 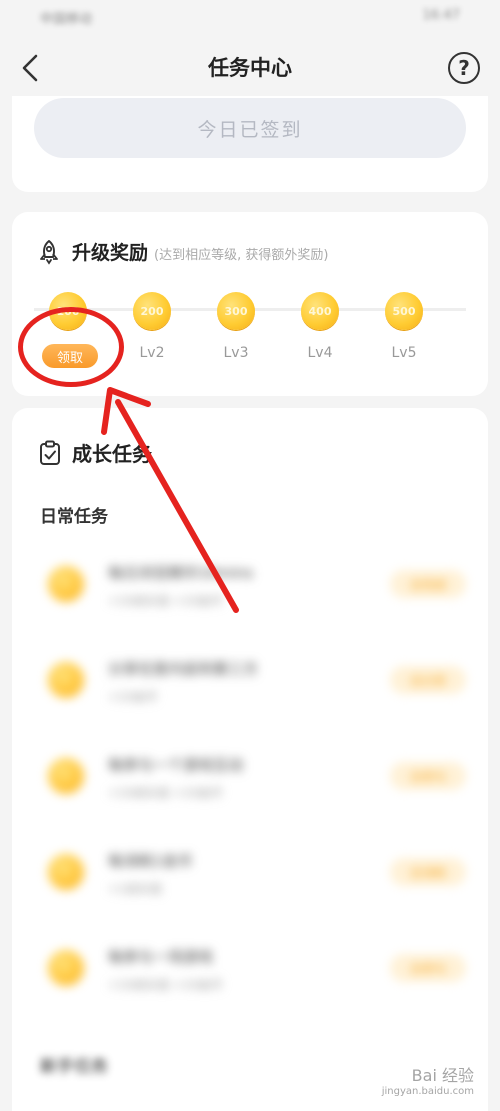 What do you see at coordinates (428, 584) in the screenshot?
I see `task-action-button: 去完成` at bounding box center [428, 584].